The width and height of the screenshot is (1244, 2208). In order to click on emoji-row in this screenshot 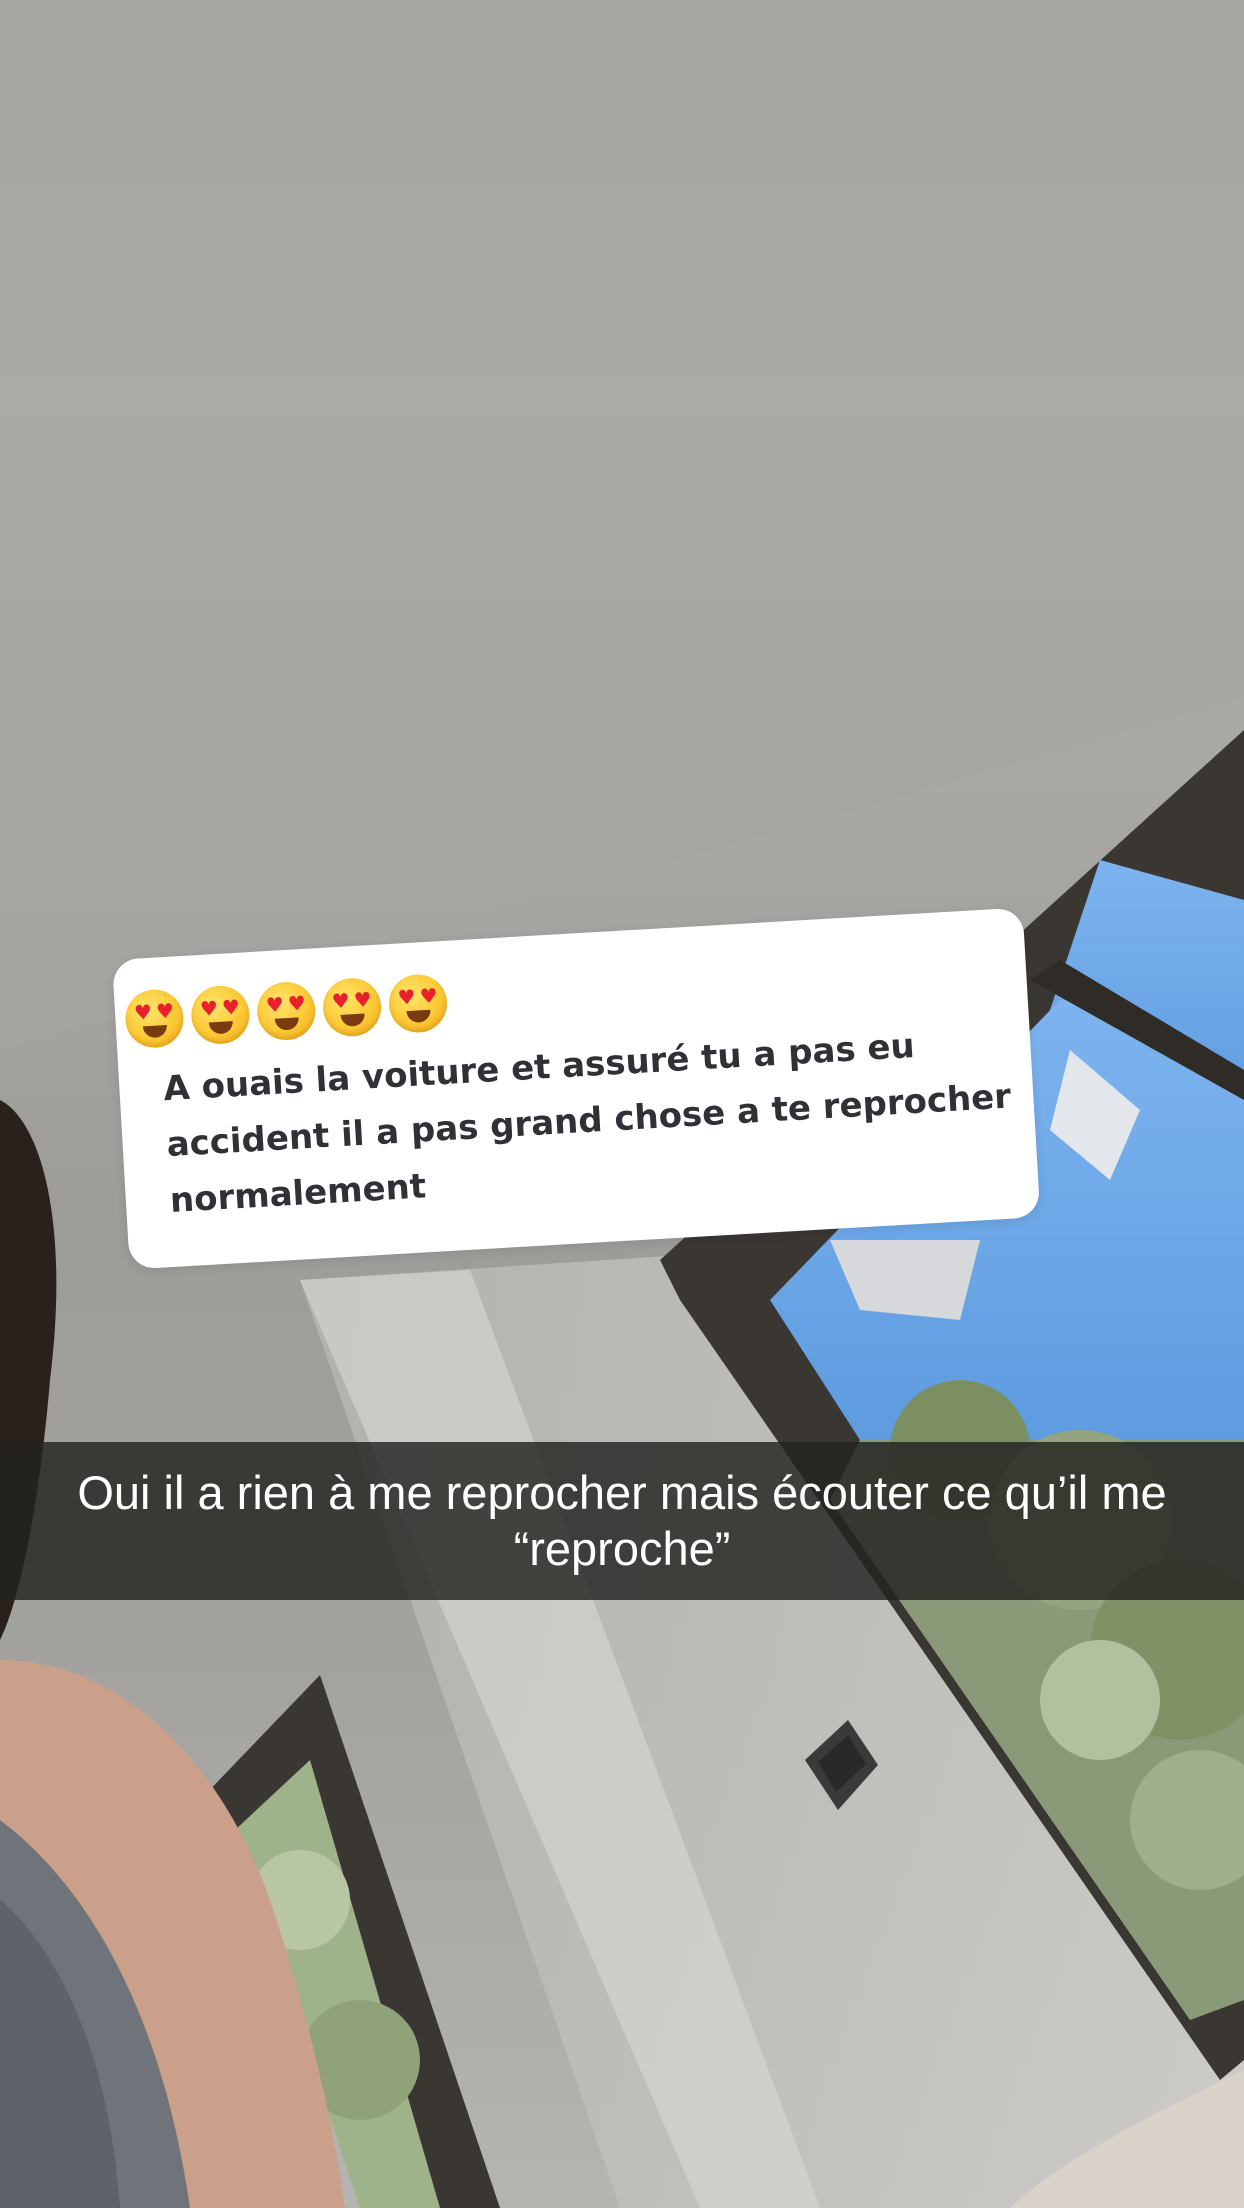, I will do `click(286, 1011)`.